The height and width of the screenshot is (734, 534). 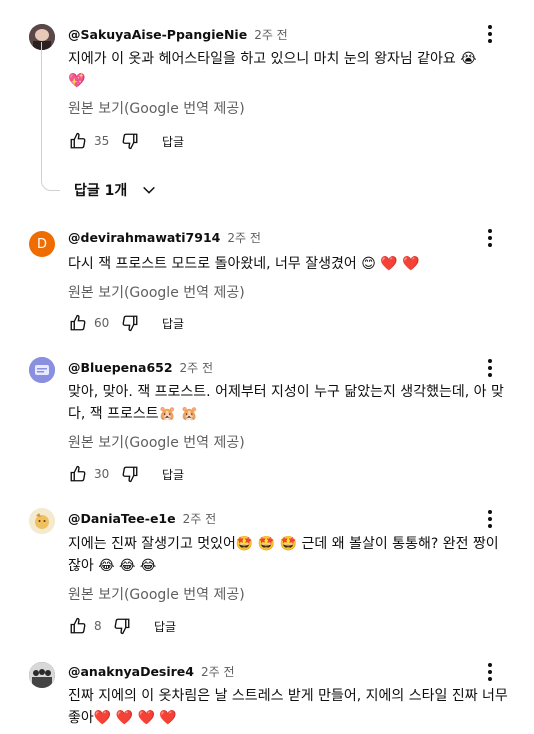 What do you see at coordinates (272, 70) in the screenshot?
I see `comment-text: 지에가 이 옷과 헤어스타일을 하고 있으니 마치 눈의 왕자님 같아요 😭💖` at bounding box center [272, 70].